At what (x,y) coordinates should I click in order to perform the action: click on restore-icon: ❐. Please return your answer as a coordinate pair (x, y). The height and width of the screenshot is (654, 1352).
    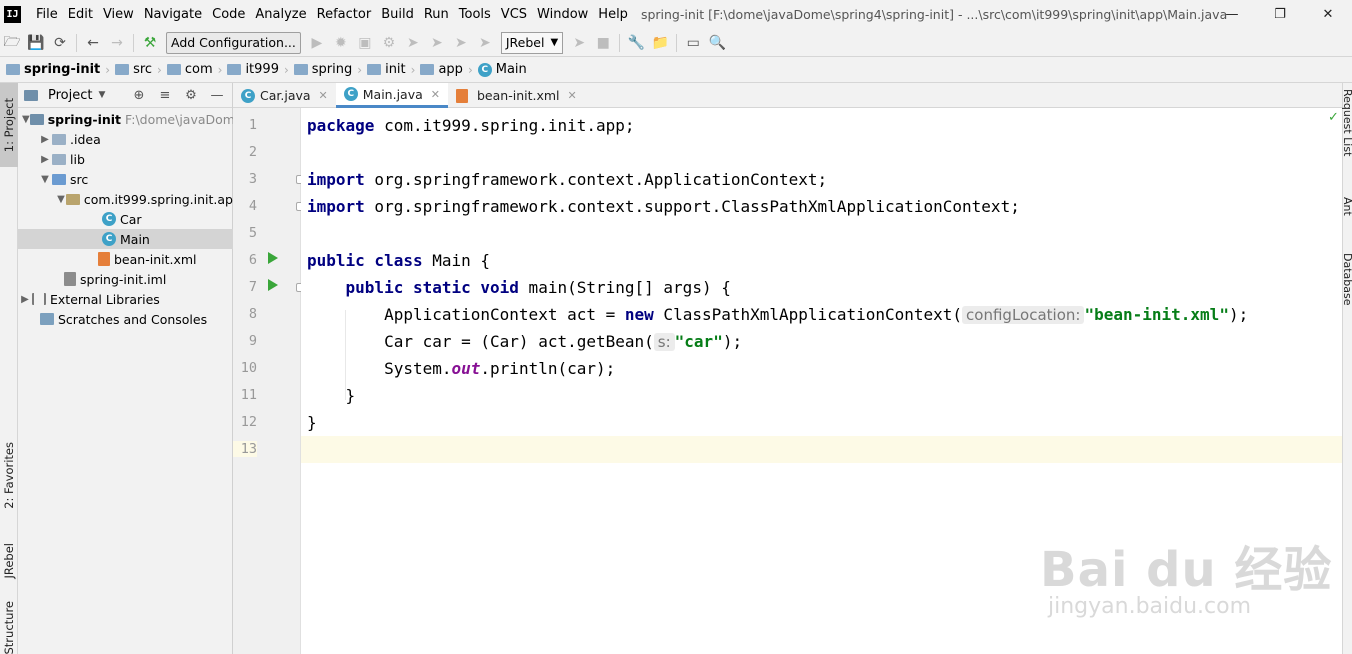
    Looking at the image, I should click on (1280, 14).